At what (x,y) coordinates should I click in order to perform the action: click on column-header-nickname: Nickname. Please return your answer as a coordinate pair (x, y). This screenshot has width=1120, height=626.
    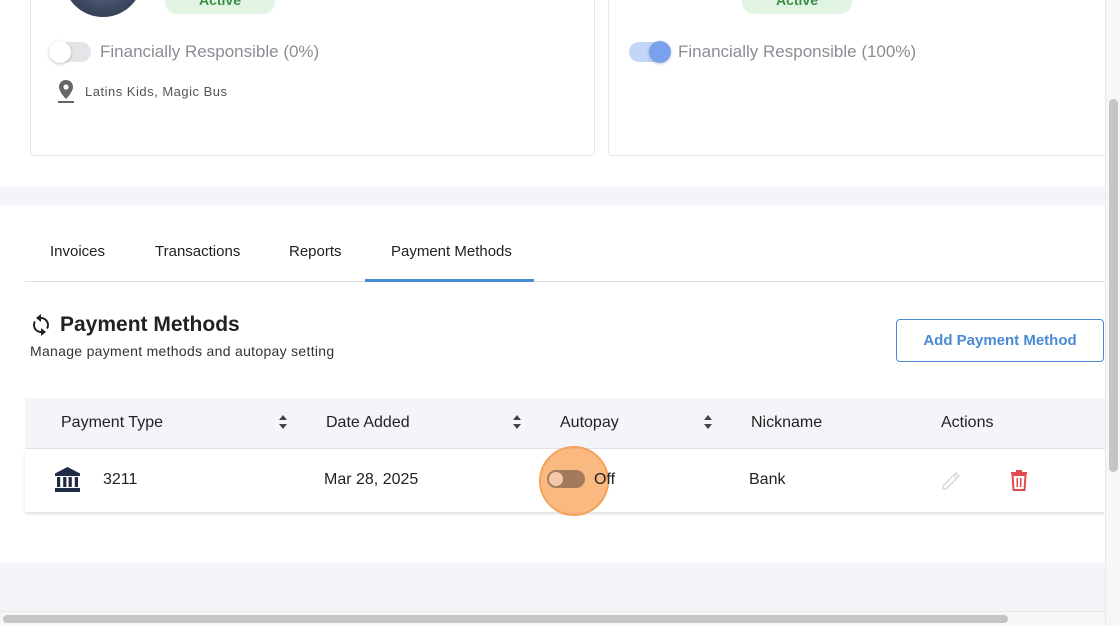
    Looking at the image, I should click on (787, 422).